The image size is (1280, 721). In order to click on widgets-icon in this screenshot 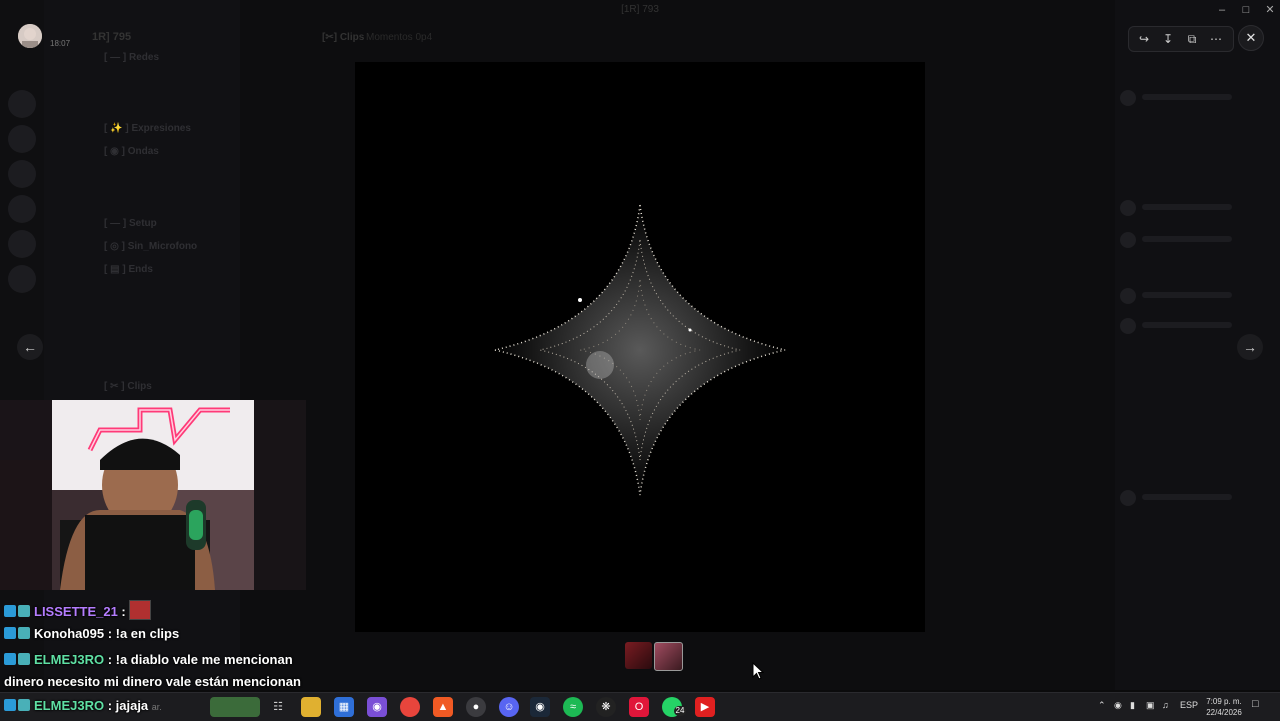, I will do `click(235, 707)`.